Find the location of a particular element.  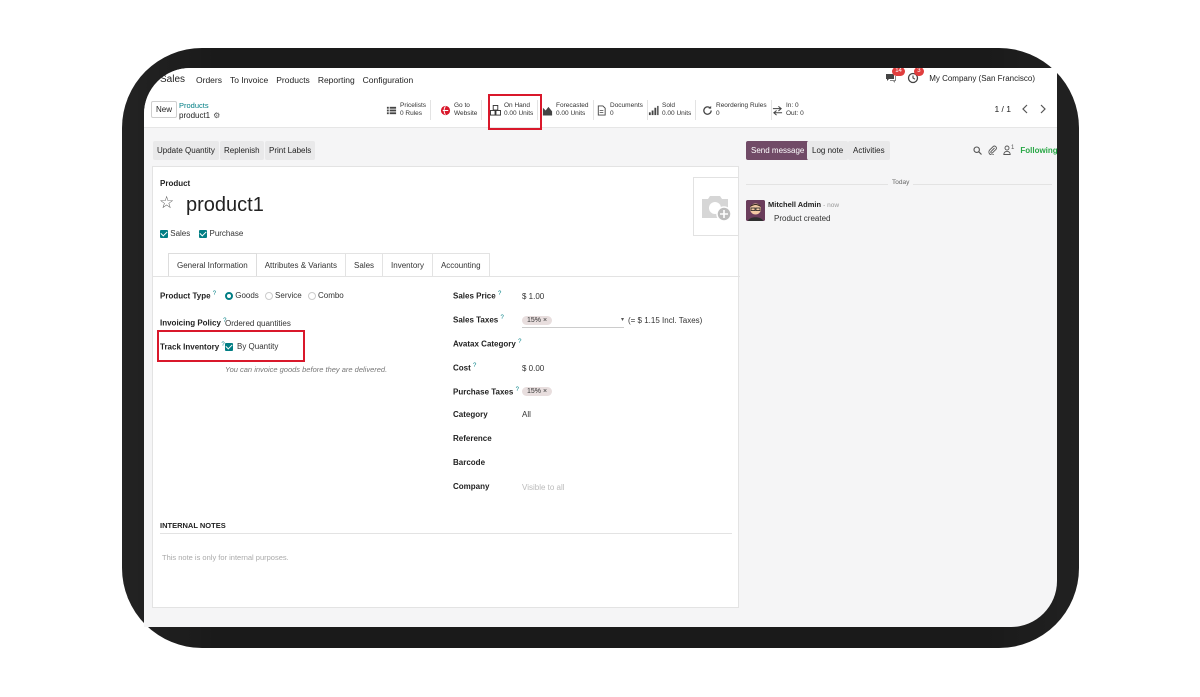

following-button: Following is located at coordinates (1038, 150).